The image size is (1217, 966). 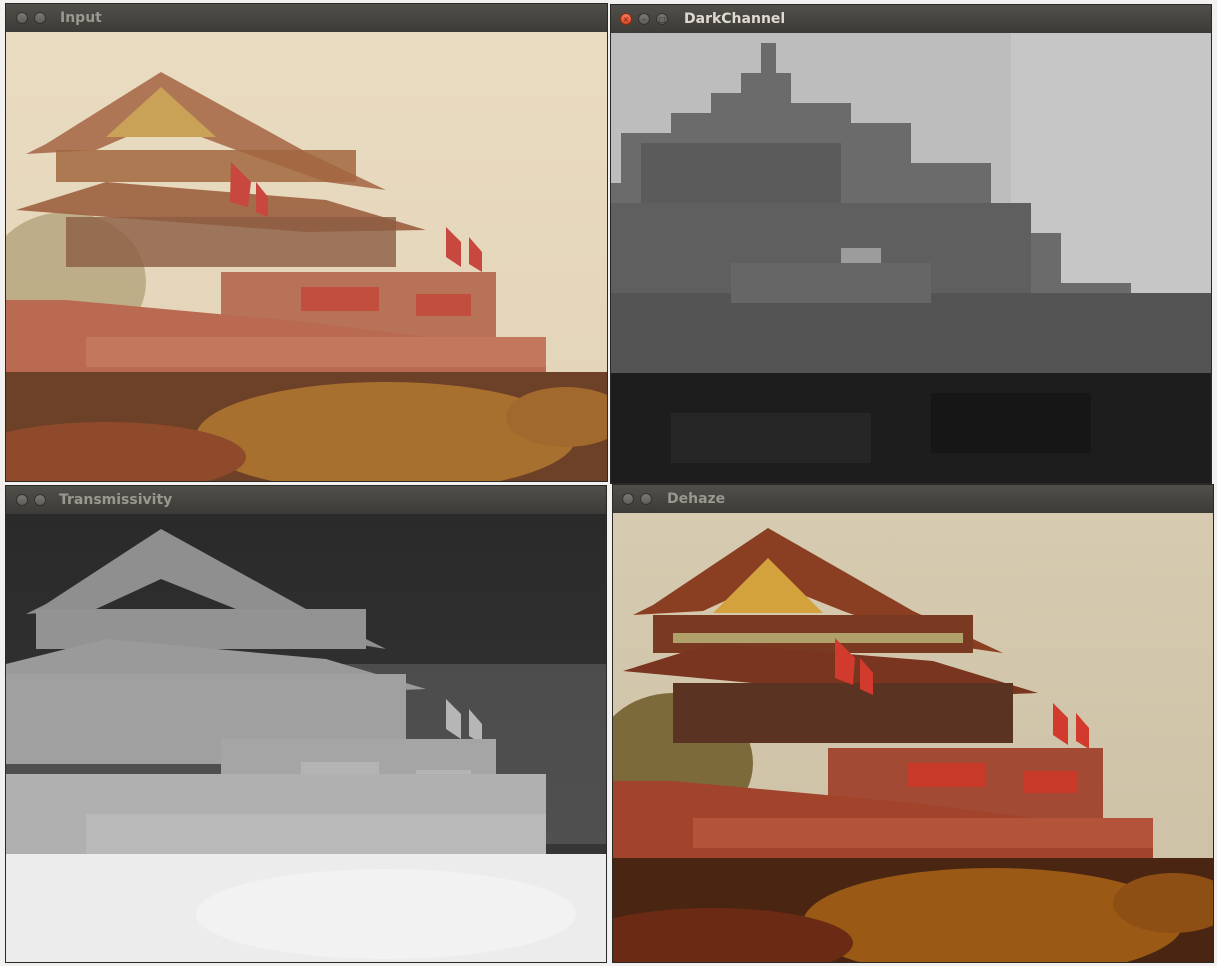 What do you see at coordinates (696, 499) in the screenshot?
I see `window-title: Dehaze` at bounding box center [696, 499].